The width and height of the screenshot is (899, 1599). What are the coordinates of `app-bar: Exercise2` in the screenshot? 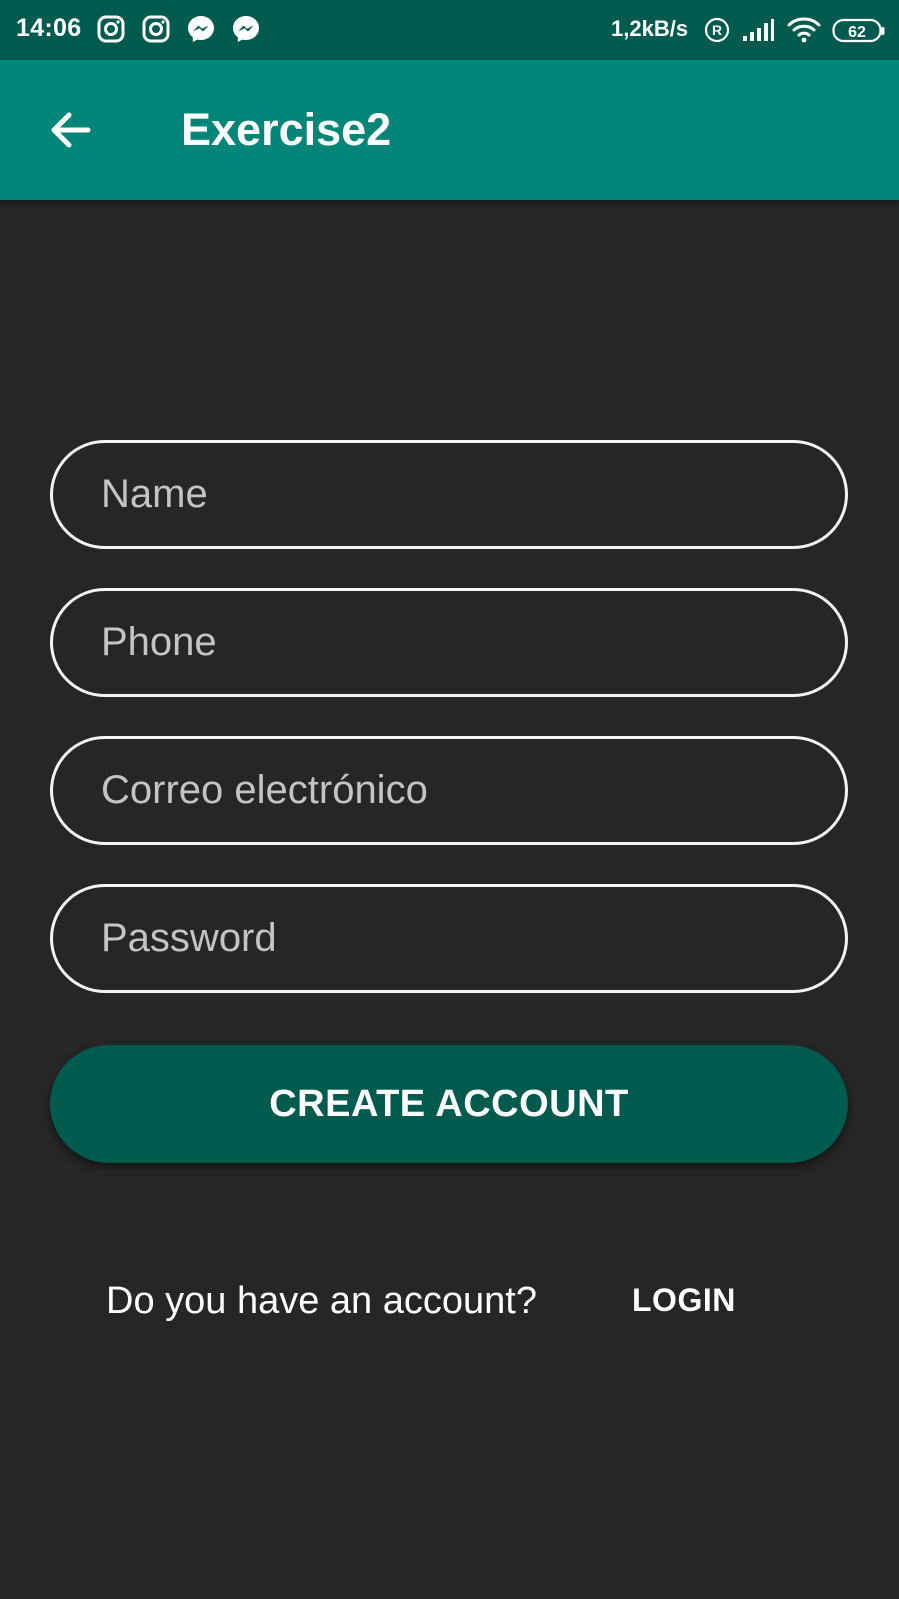 It's located at (449, 130).